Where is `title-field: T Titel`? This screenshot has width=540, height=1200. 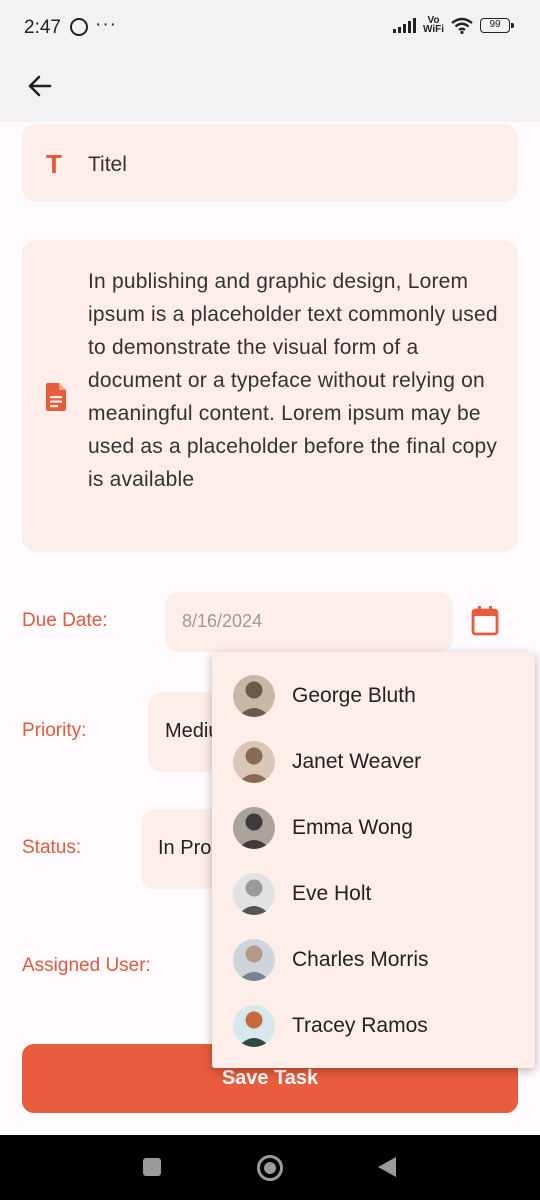
title-field: T Titel is located at coordinates (270, 163).